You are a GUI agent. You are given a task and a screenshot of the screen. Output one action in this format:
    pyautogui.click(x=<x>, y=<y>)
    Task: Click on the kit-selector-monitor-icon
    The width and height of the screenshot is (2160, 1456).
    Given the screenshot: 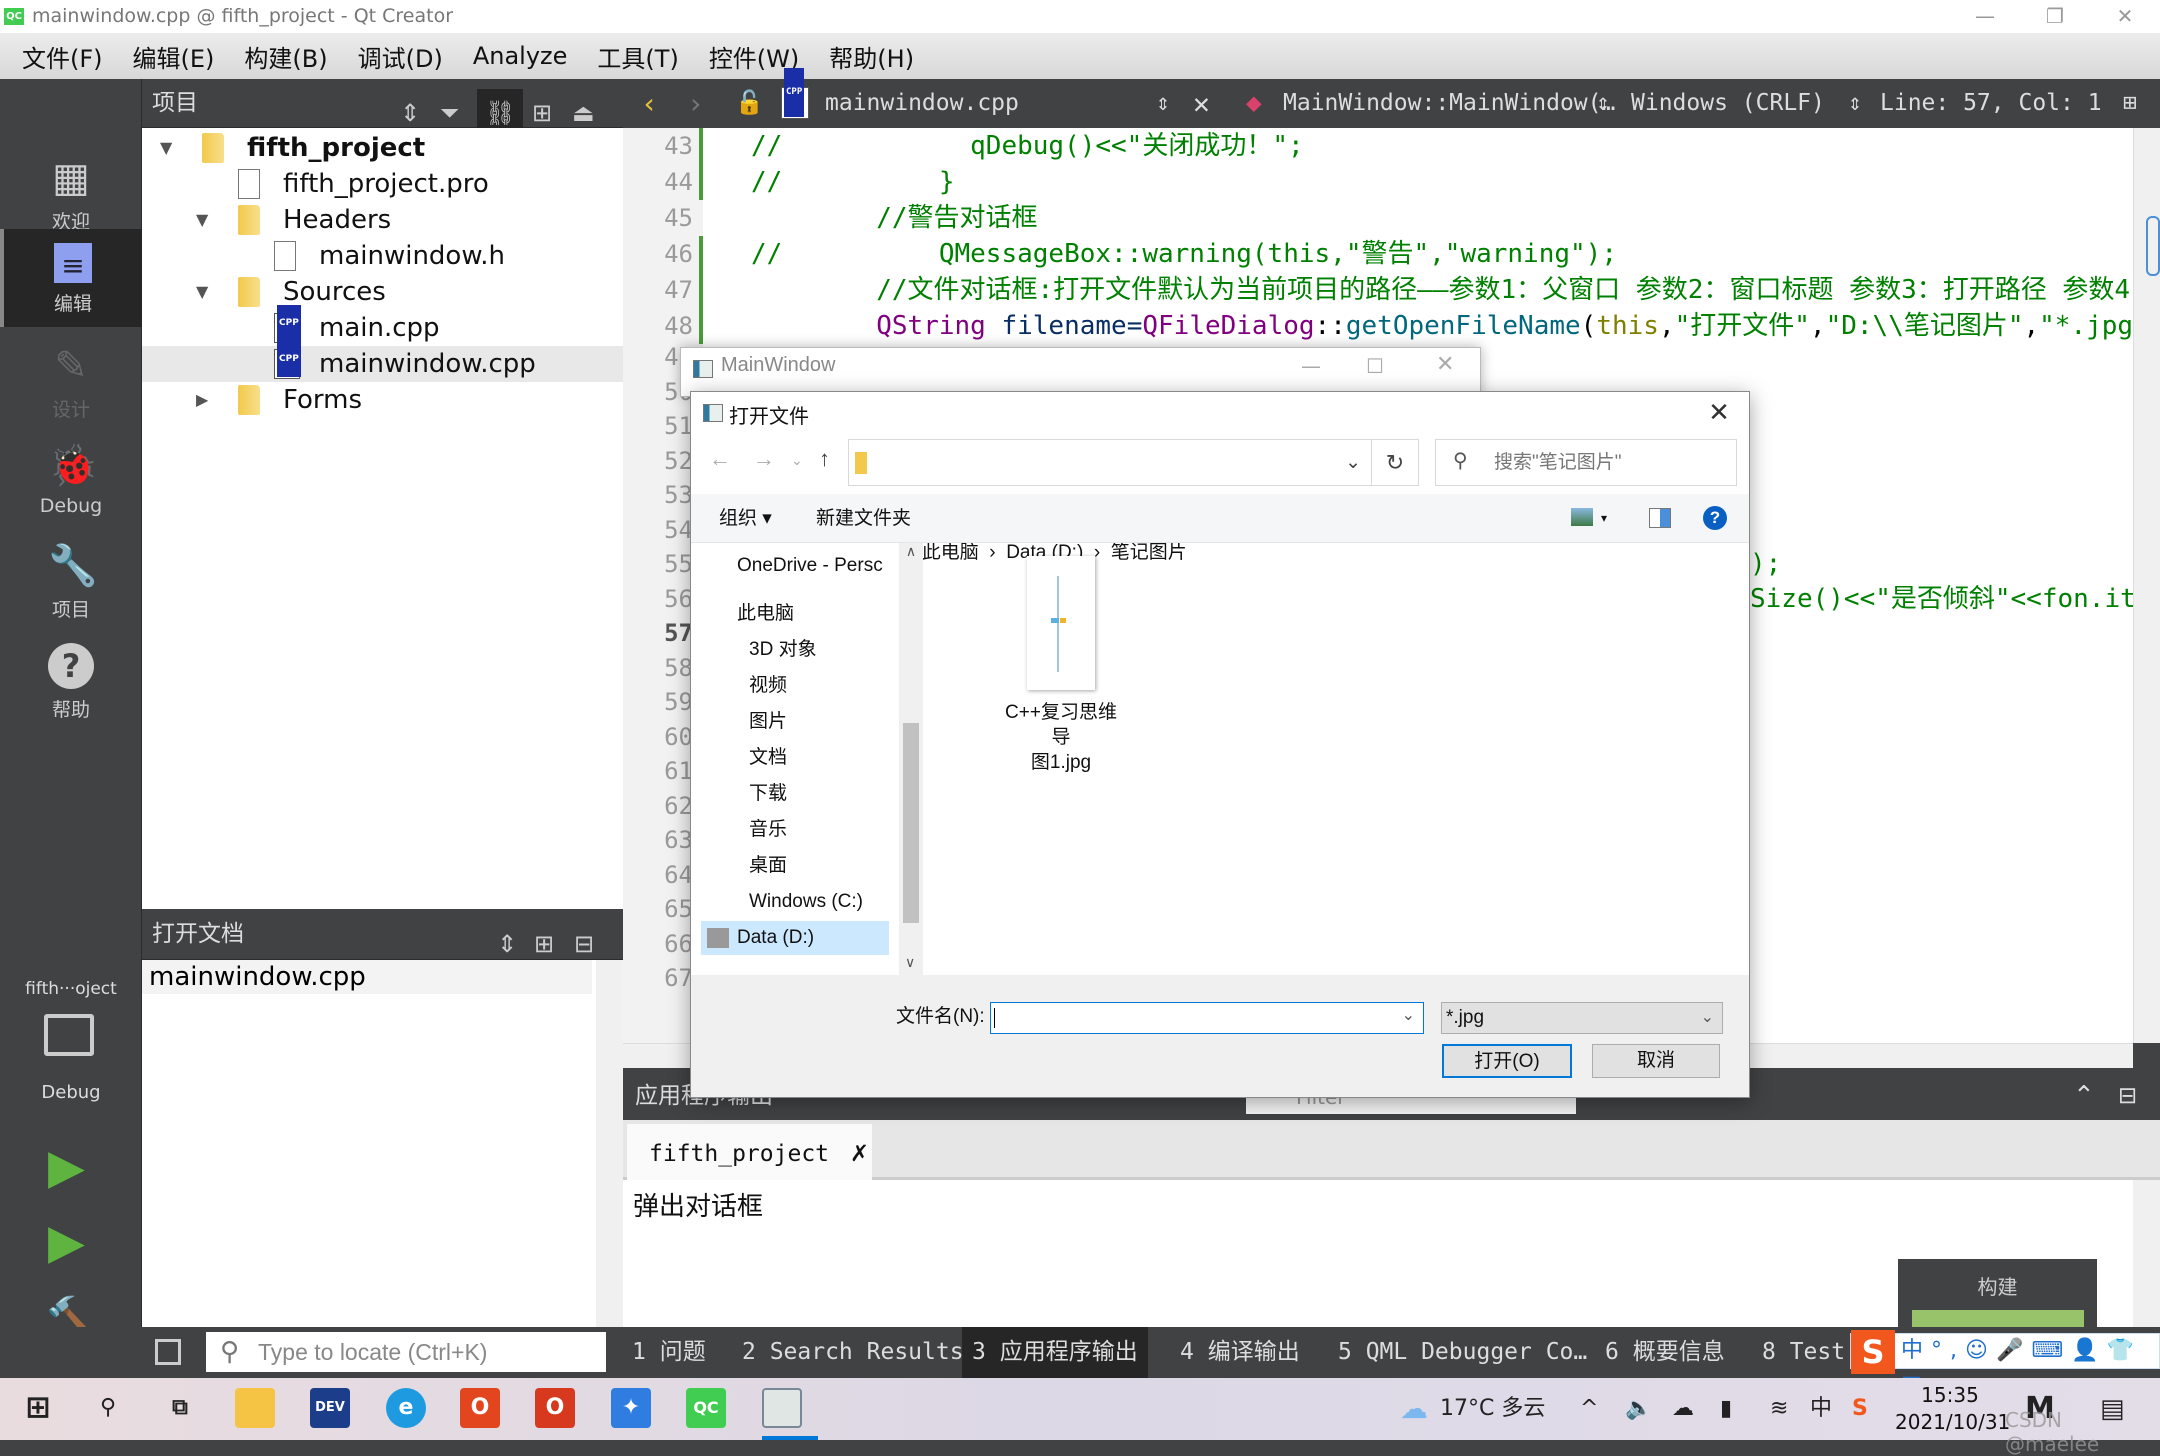 What is the action you would take?
    pyautogui.click(x=69, y=1035)
    